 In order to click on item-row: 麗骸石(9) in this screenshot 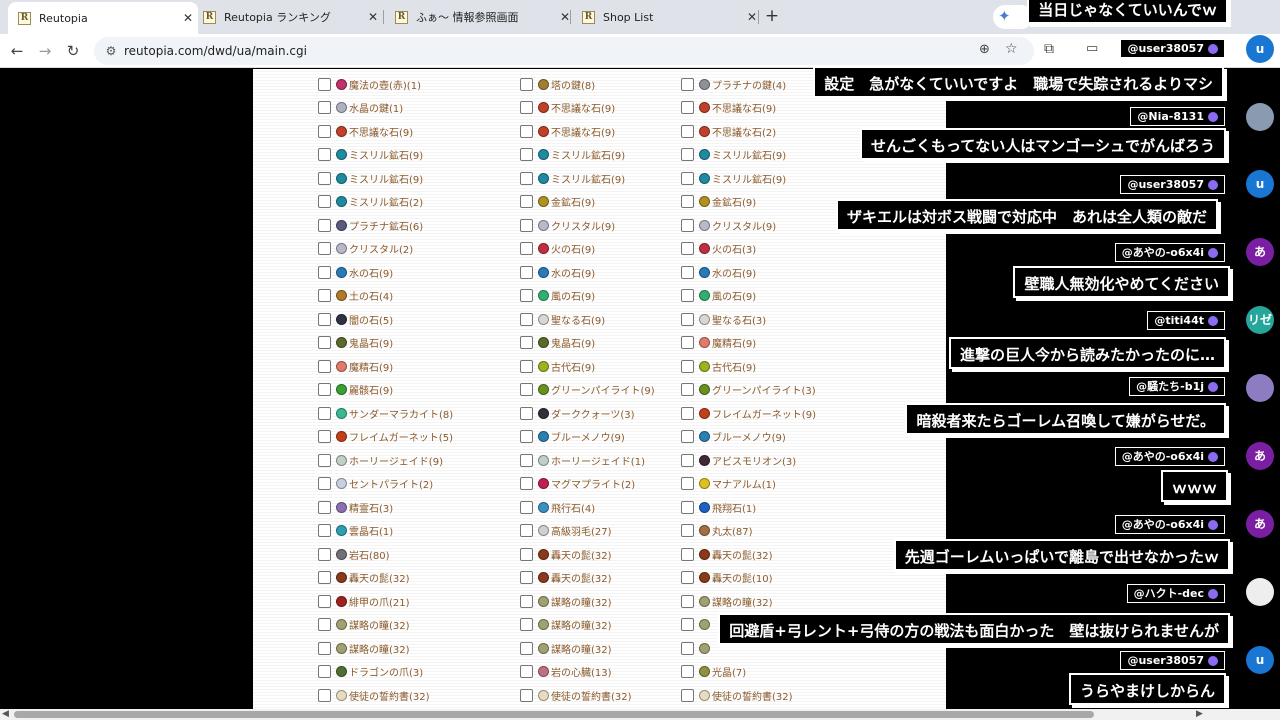, I will do `click(355, 390)`.